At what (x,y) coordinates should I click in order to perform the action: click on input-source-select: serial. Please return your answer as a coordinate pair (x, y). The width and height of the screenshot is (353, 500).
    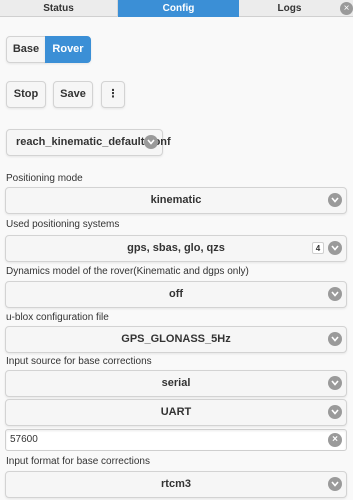
    Looking at the image, I should click on (176, 383).